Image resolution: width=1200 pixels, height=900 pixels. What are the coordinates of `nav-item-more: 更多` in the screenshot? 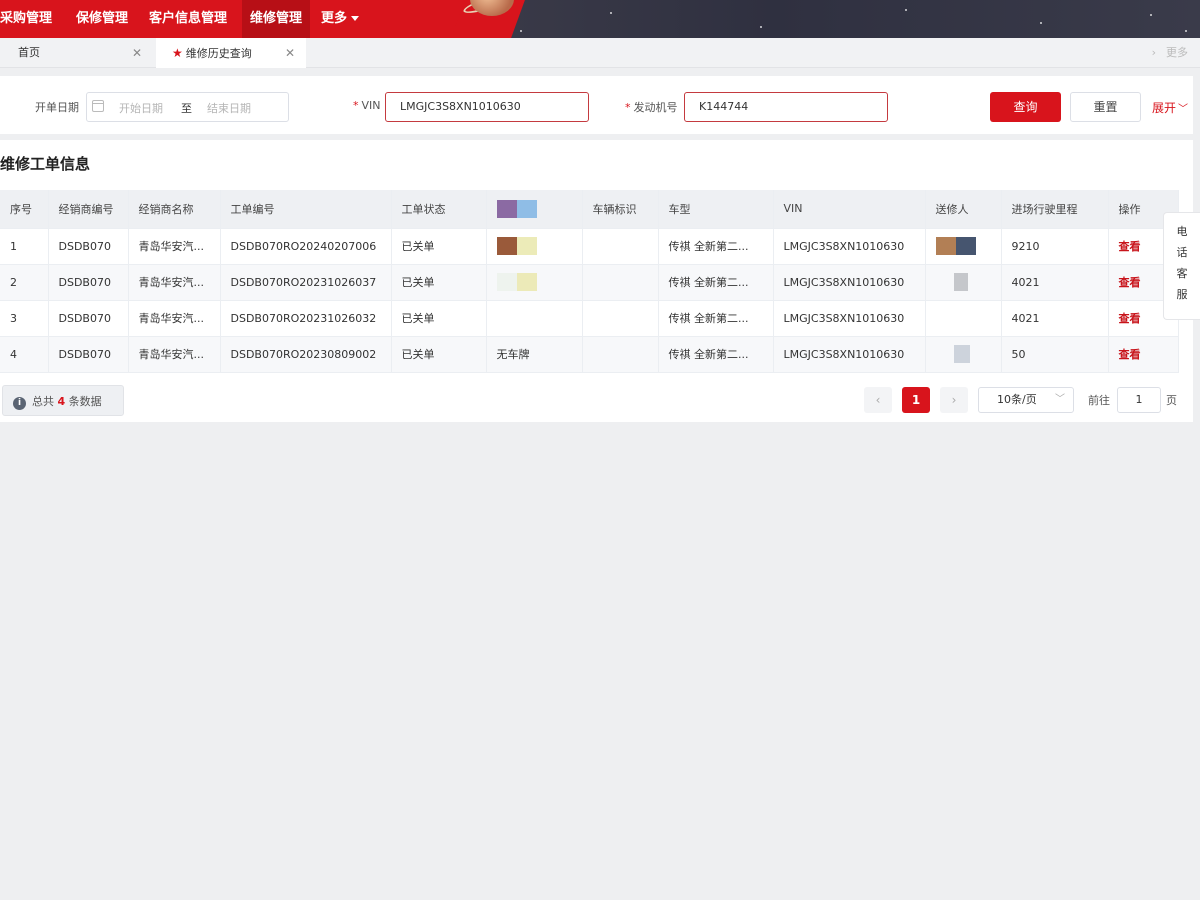 It's located at (340, 19).